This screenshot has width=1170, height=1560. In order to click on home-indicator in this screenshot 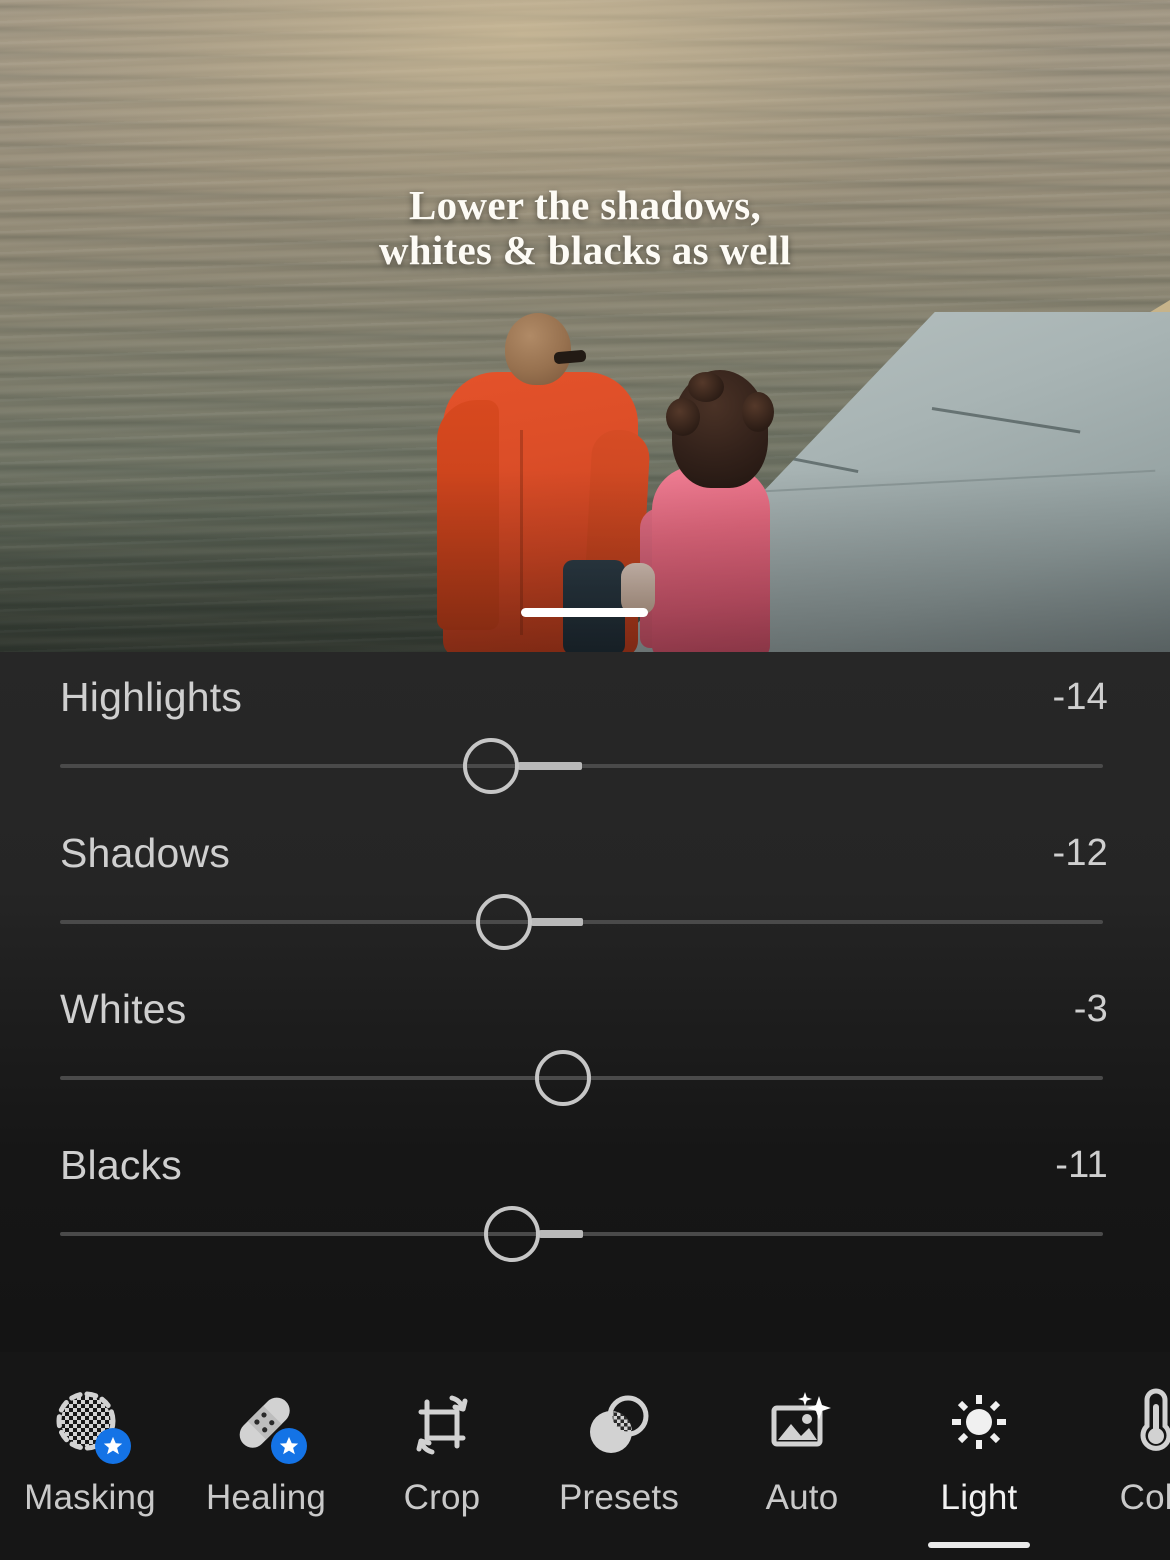, I will do `click(584, 612)`.